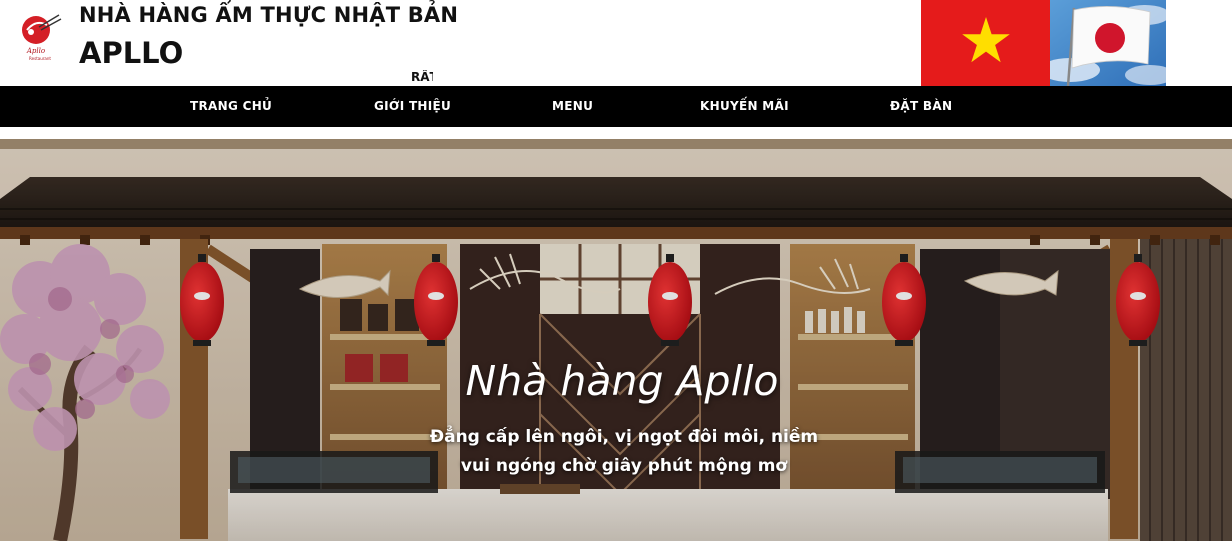 The height and width of the screenshot is (541, 1232). What do you see at coordinates (422, 77) in the screenshot?
I see `scrolling-marquee-text: RẤT` at bounding box center [422, 77].